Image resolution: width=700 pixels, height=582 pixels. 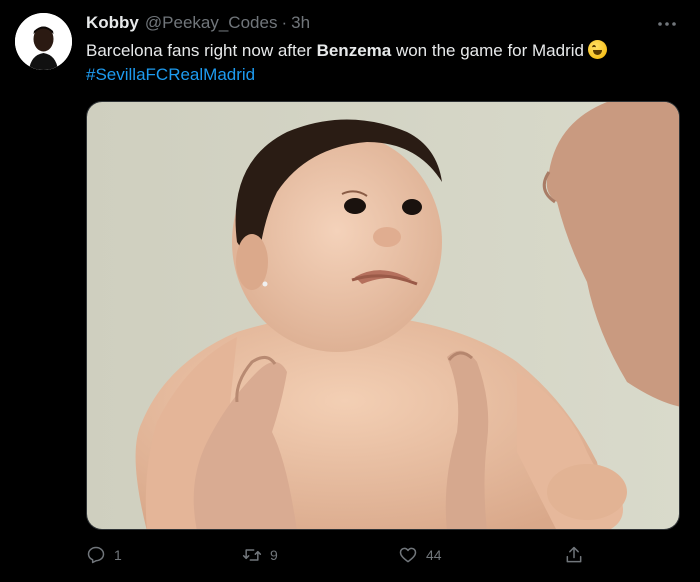 What do you see at coordinates (96, 555) in the screenshot?
I see `reply-icon` at bounding box center [96, 555].